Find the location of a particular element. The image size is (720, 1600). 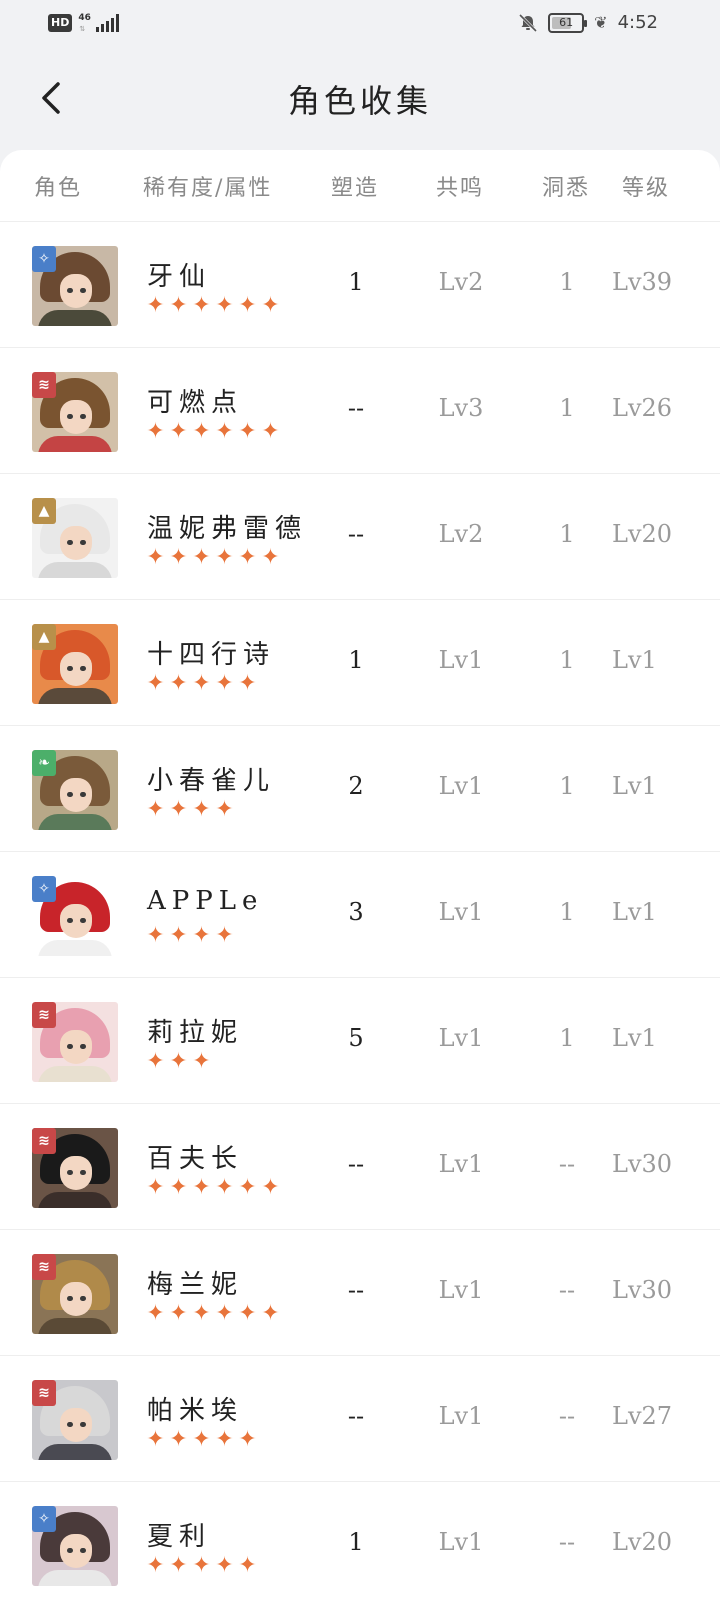

rock-icon: ▲ is located at coordinates (44, 511).